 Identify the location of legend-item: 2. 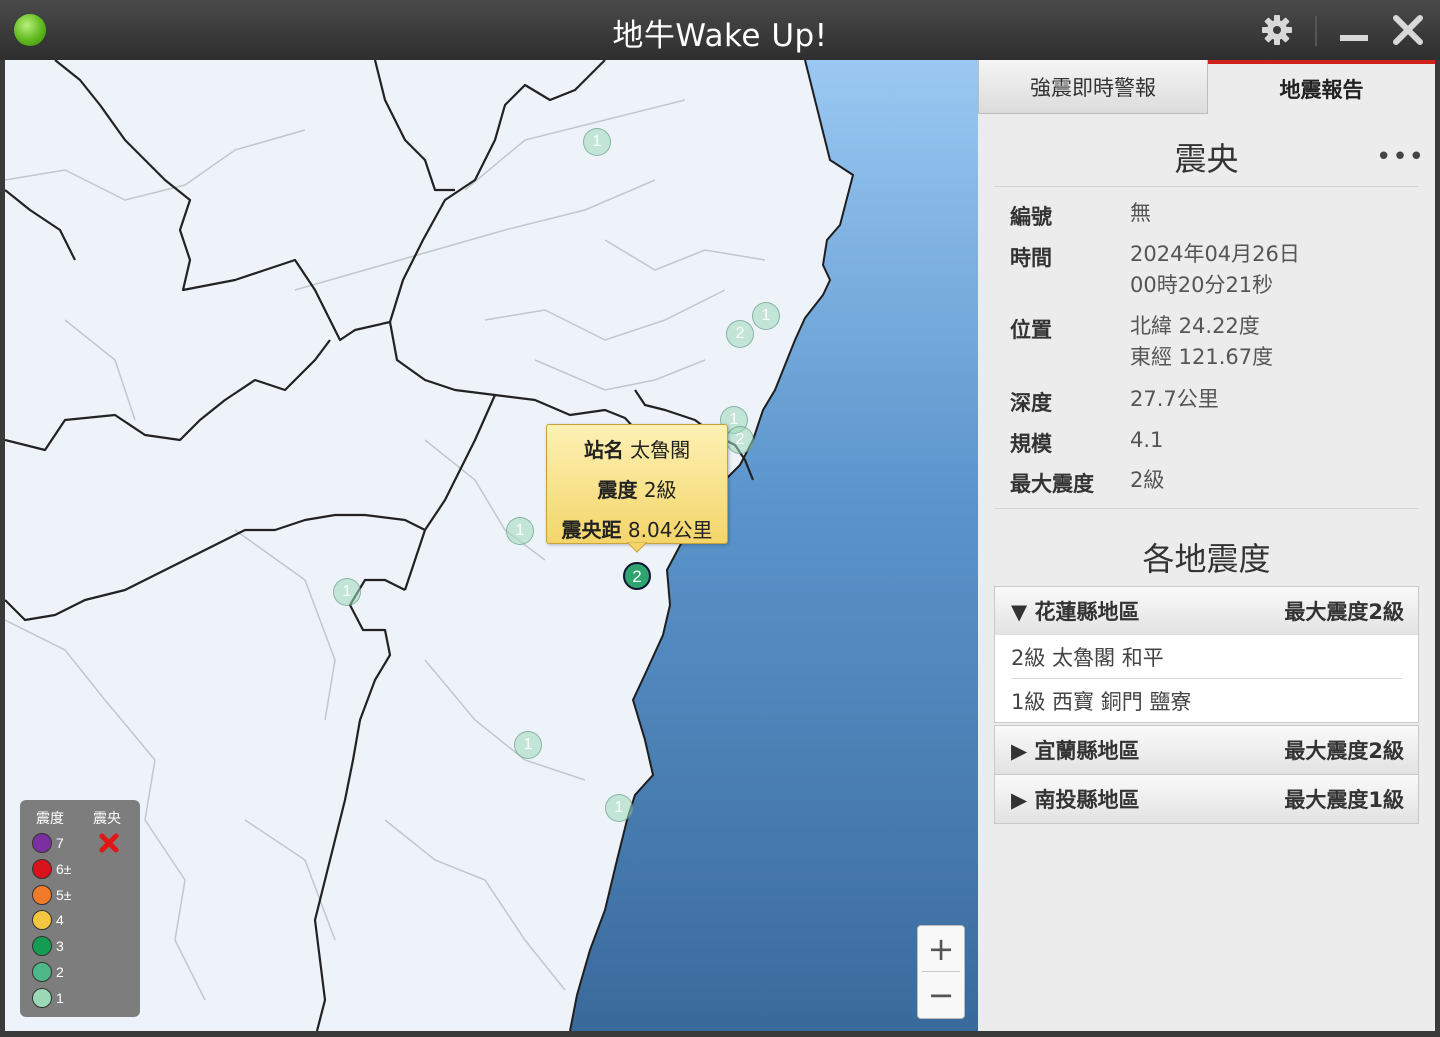
(48, 972).